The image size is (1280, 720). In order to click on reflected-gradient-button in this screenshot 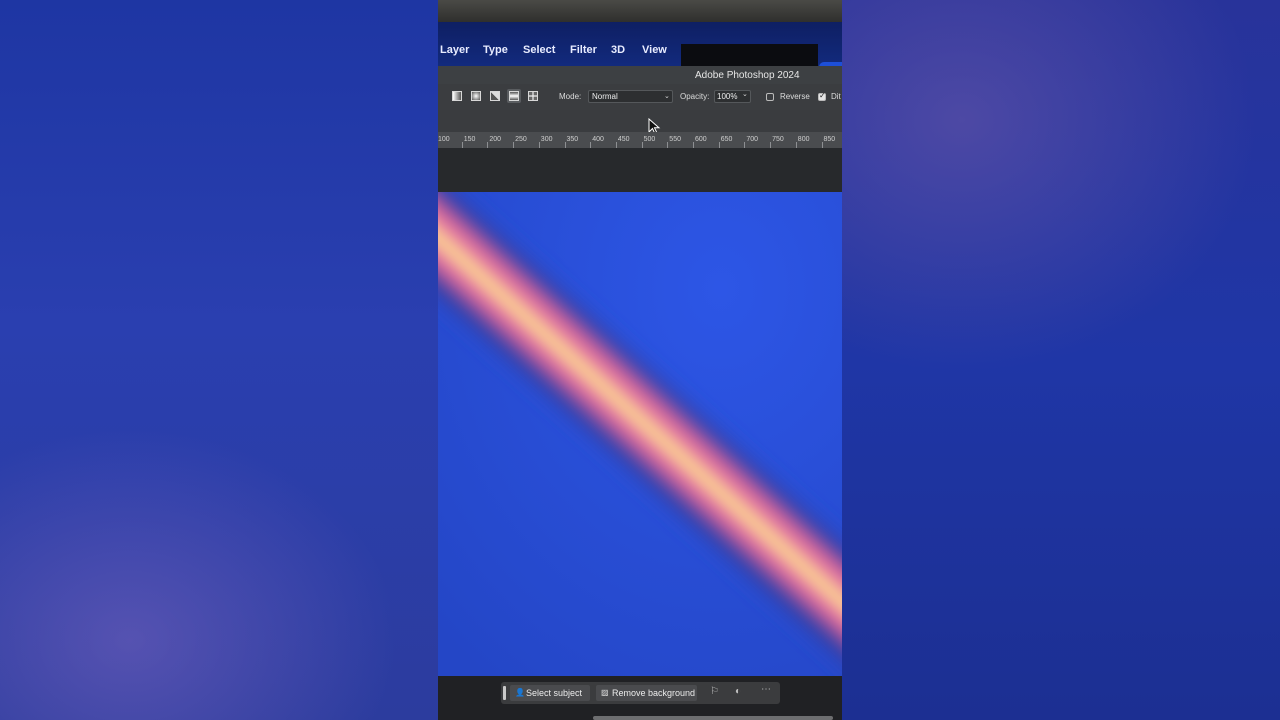, I will do `click(514, 96)`.